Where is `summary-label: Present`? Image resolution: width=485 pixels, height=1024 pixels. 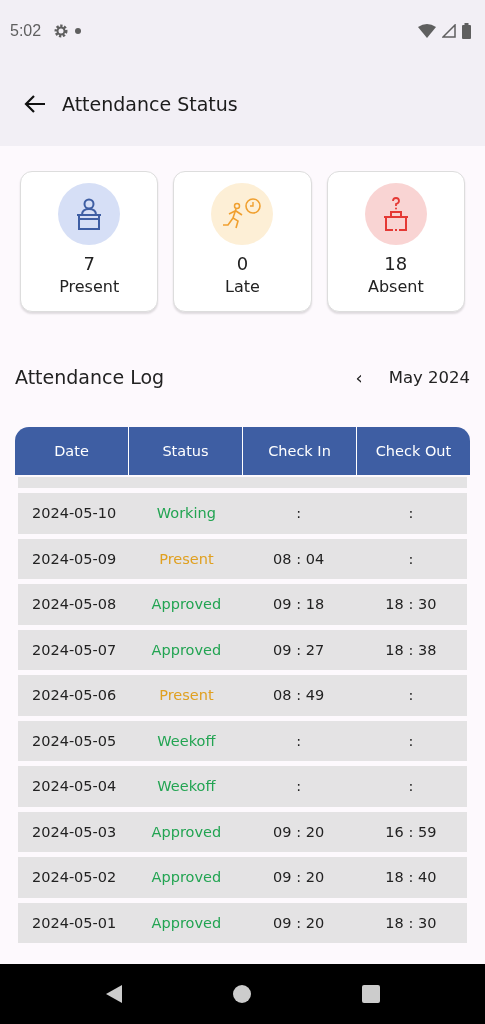
summary-label: Present is located at coordinates (89, 286).